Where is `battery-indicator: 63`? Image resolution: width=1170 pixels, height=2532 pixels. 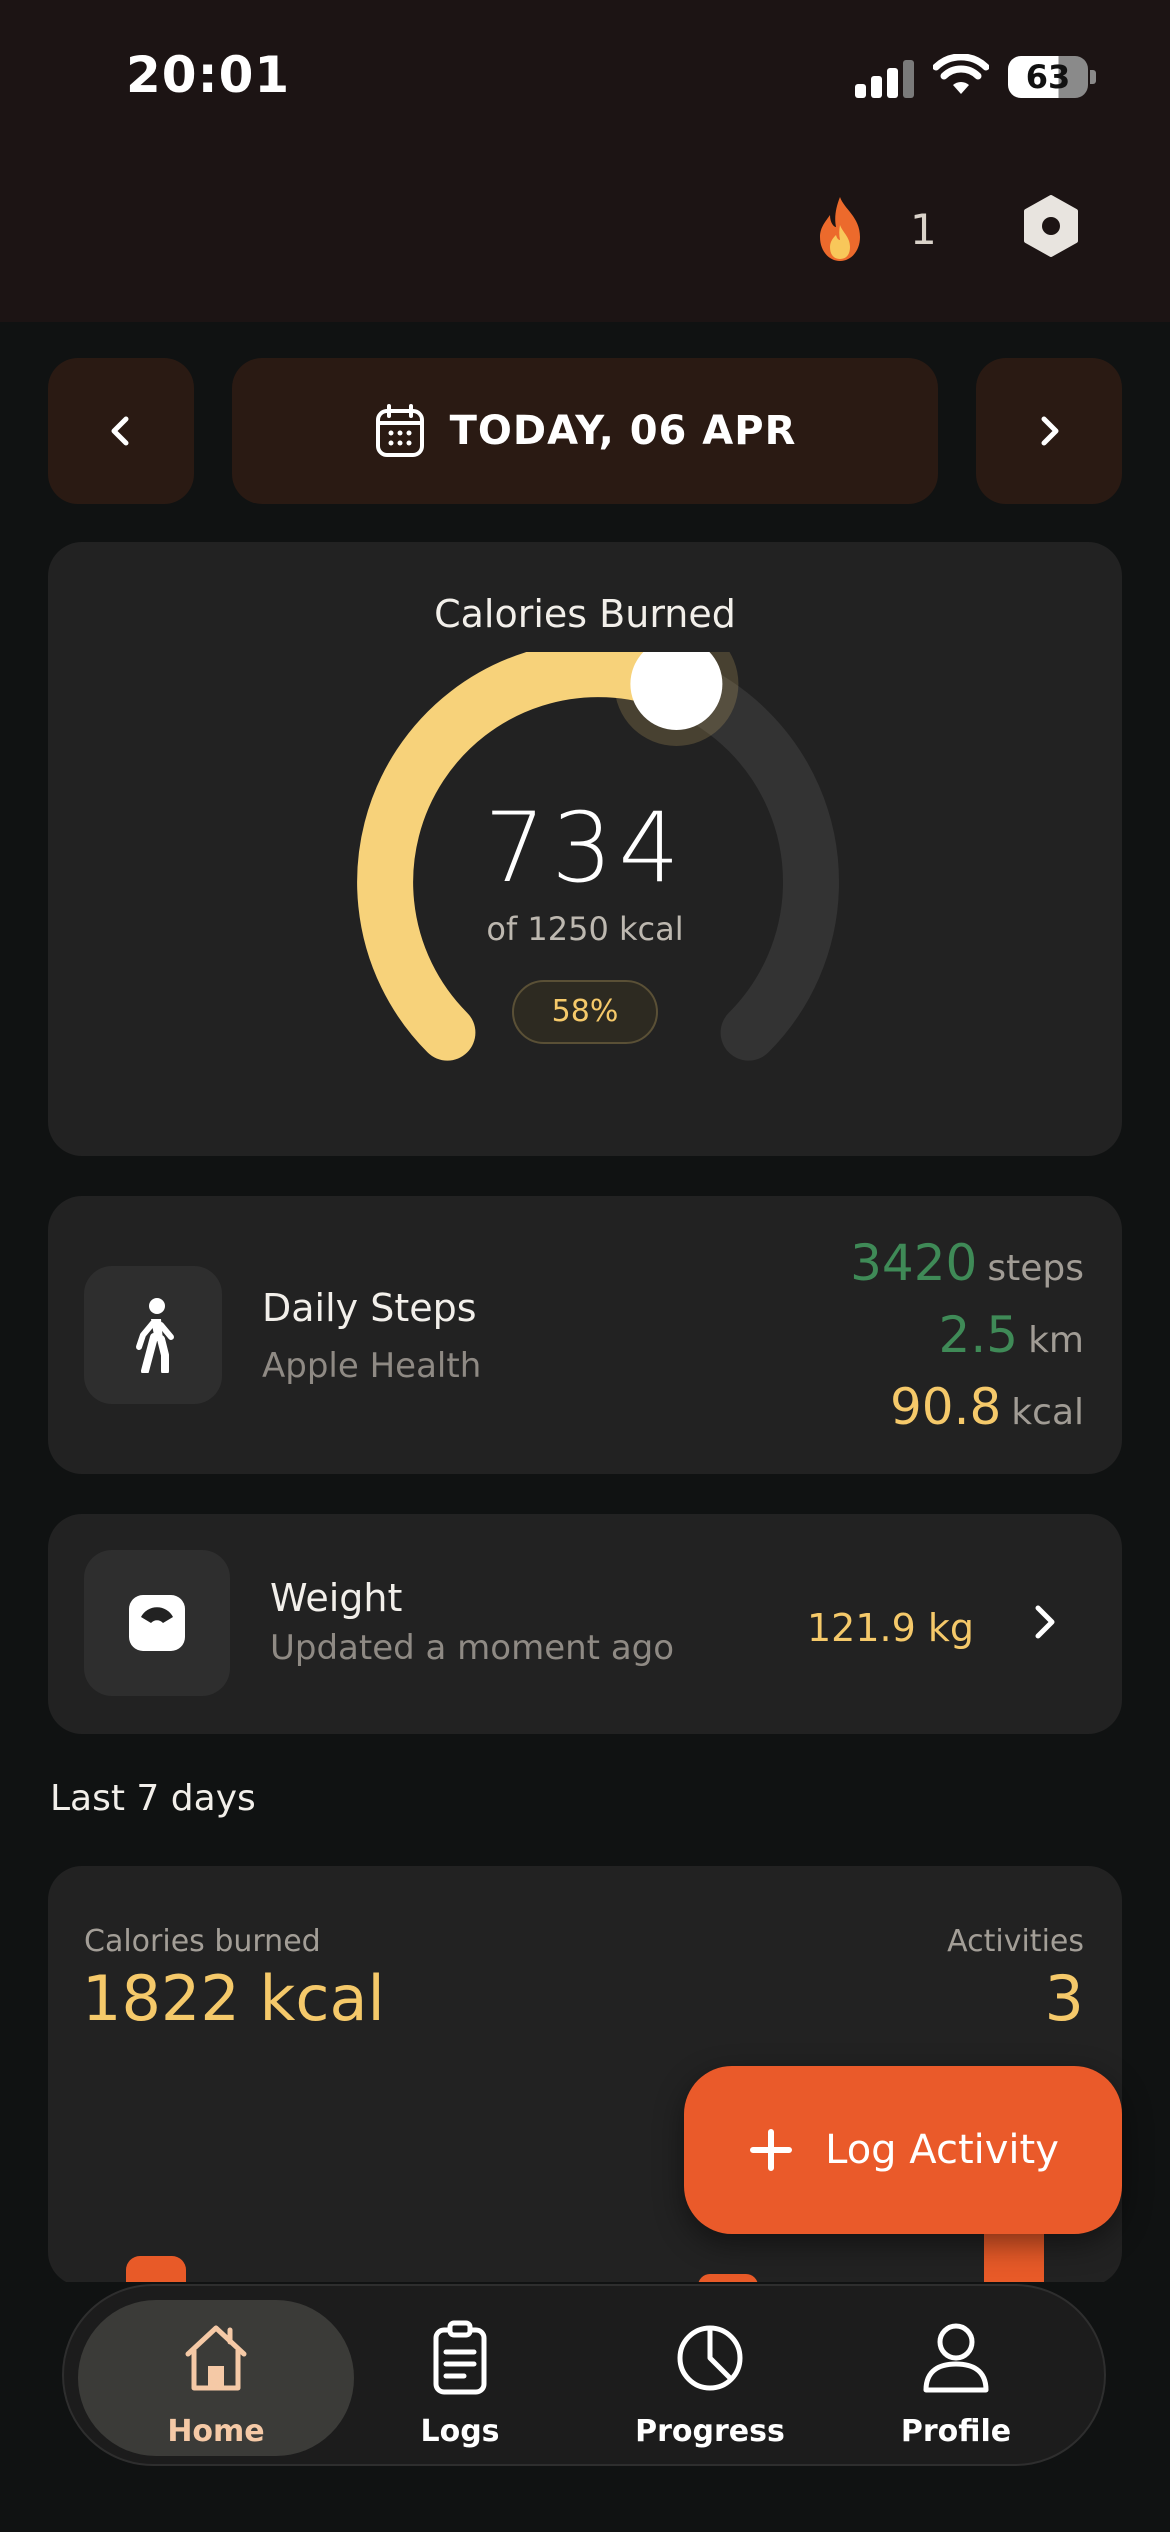
battery-indicator: 63 is located at coordinates (1048, 77).